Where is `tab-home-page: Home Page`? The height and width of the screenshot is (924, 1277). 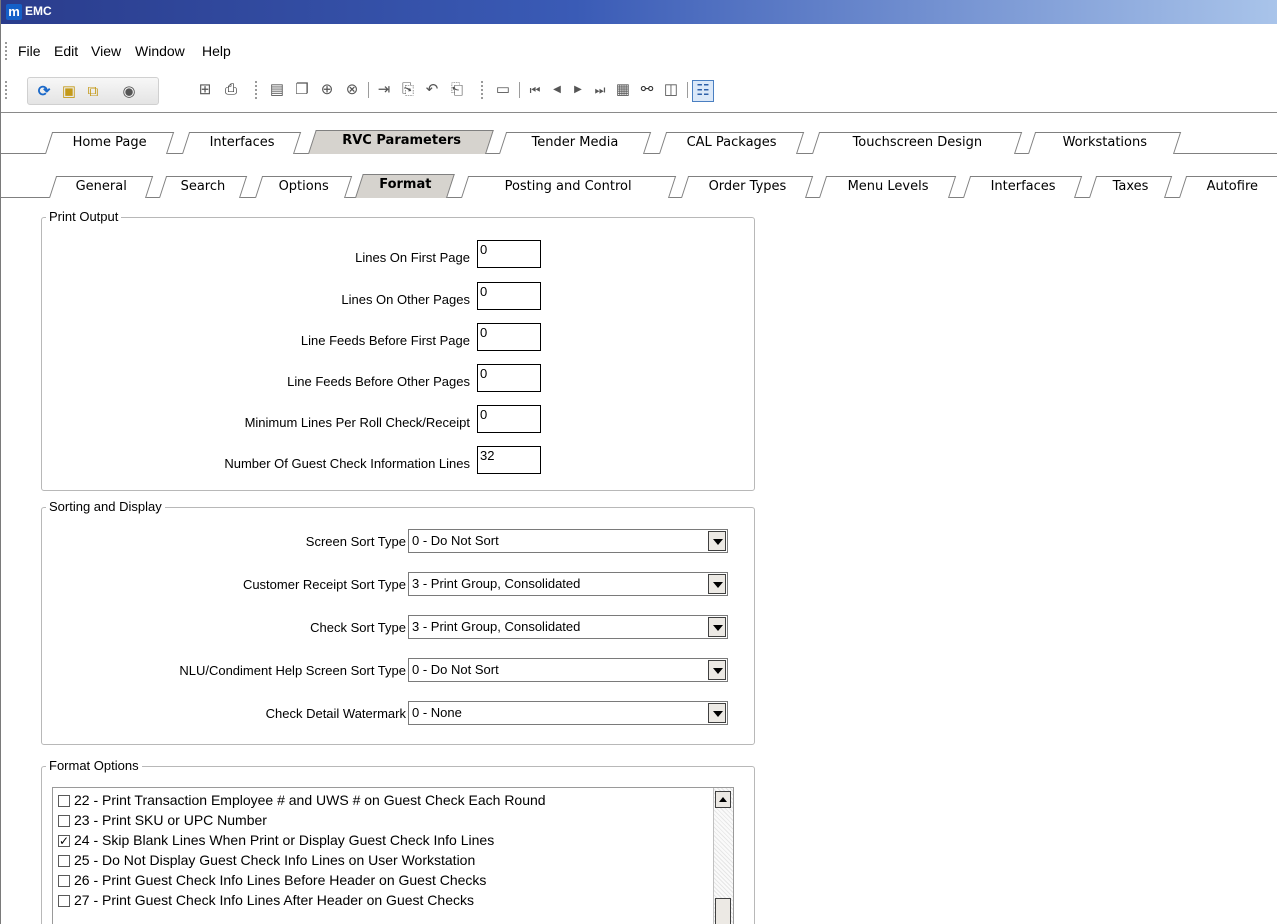 tab-home-page: Home Page is located at coordinates (110, 143).